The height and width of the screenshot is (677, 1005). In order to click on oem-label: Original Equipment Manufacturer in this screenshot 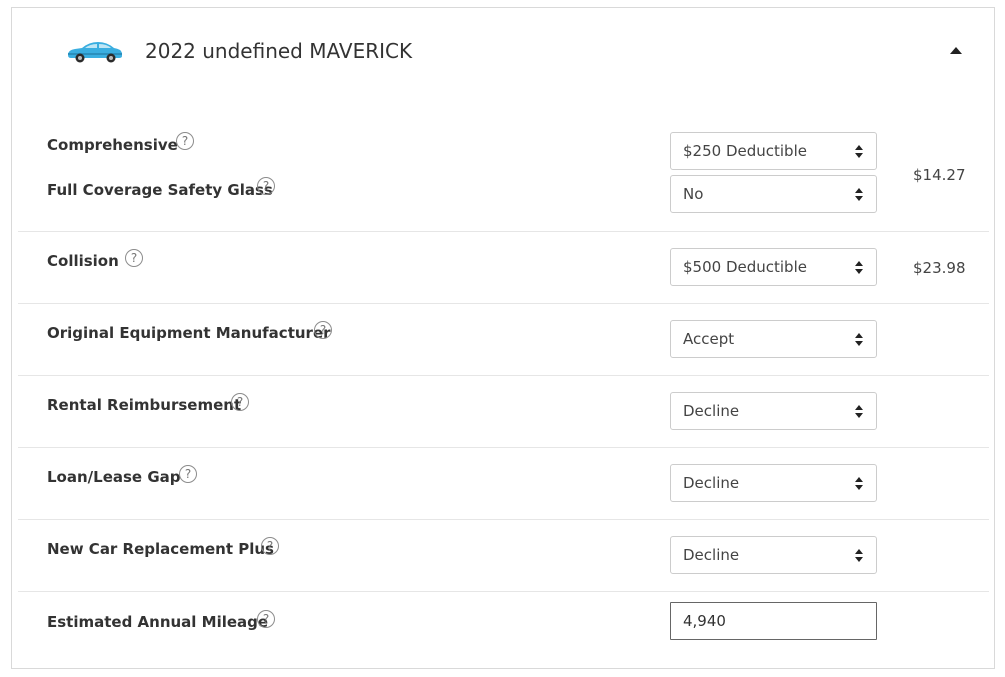, I will do `click(189, 333)`.